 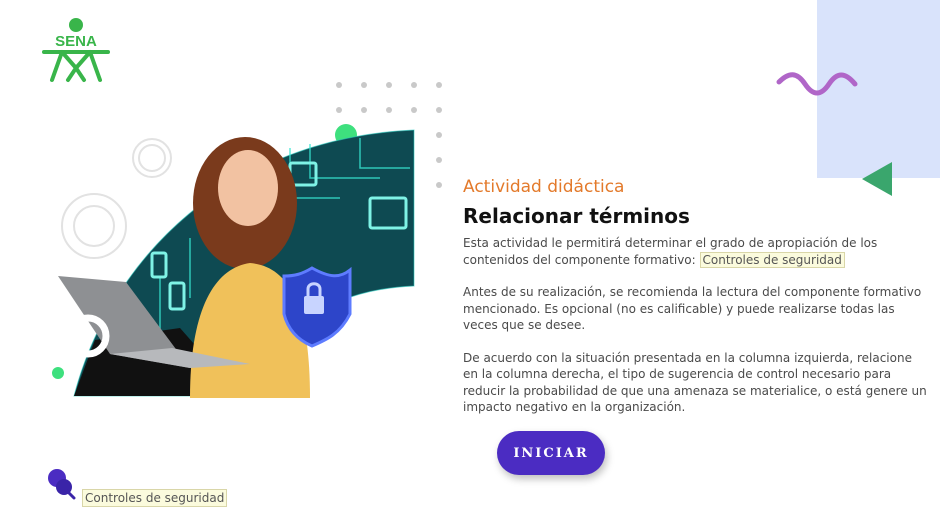 I want to click on sena-logo: SENA, so click(x=76, y=50).